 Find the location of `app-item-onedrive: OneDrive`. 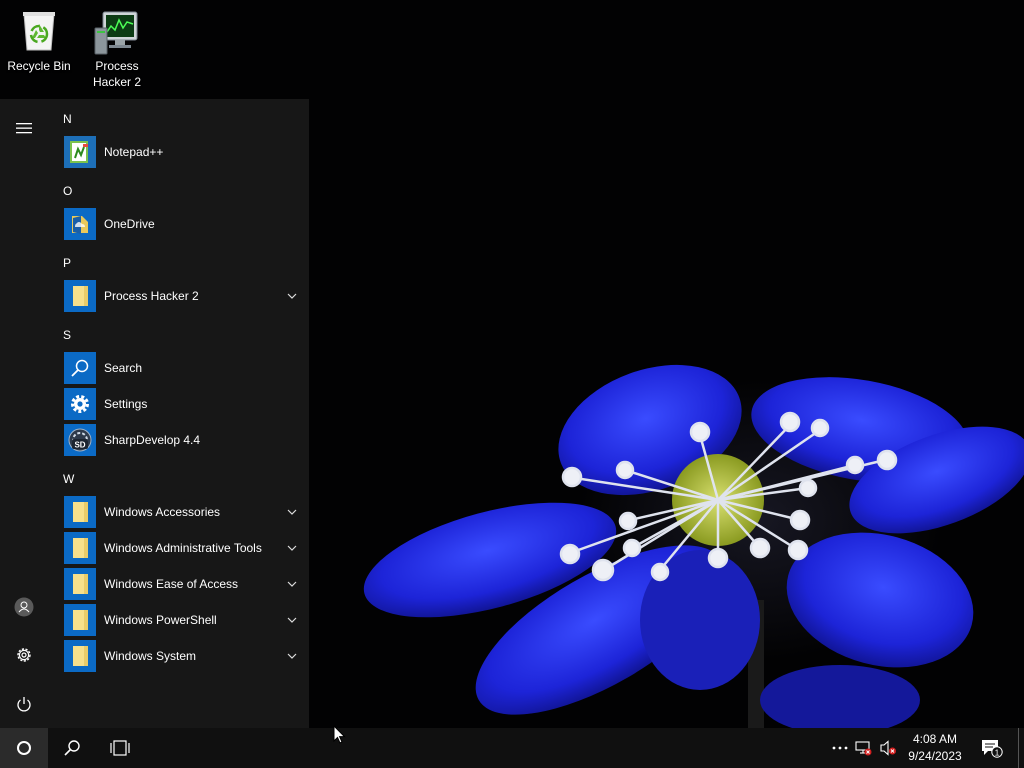

app-item-onedrive: OneDrive is located at coordinates (182, 224).